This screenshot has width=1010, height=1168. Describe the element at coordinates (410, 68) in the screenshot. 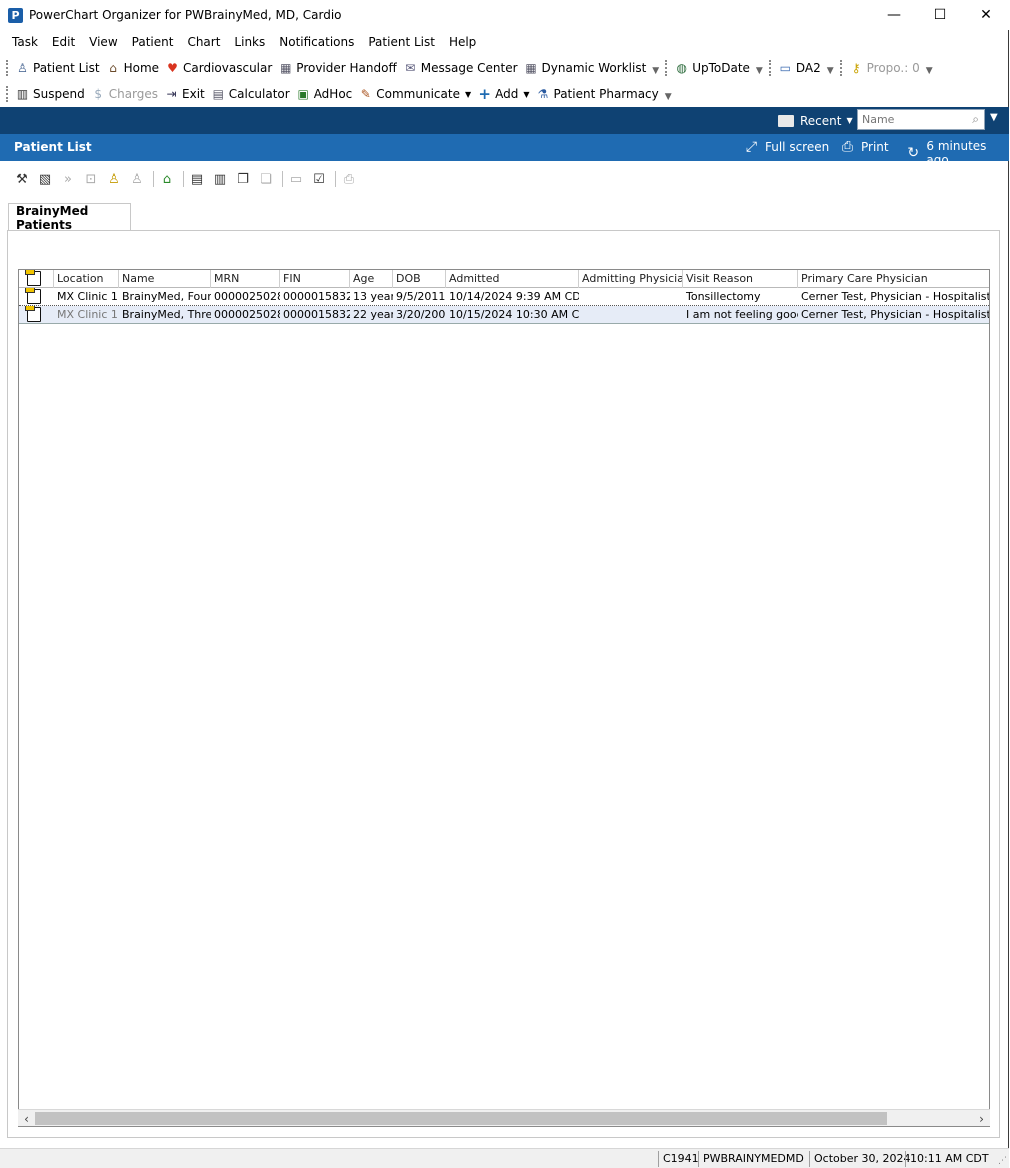

I see `envelope-icon: ✉` at that location.